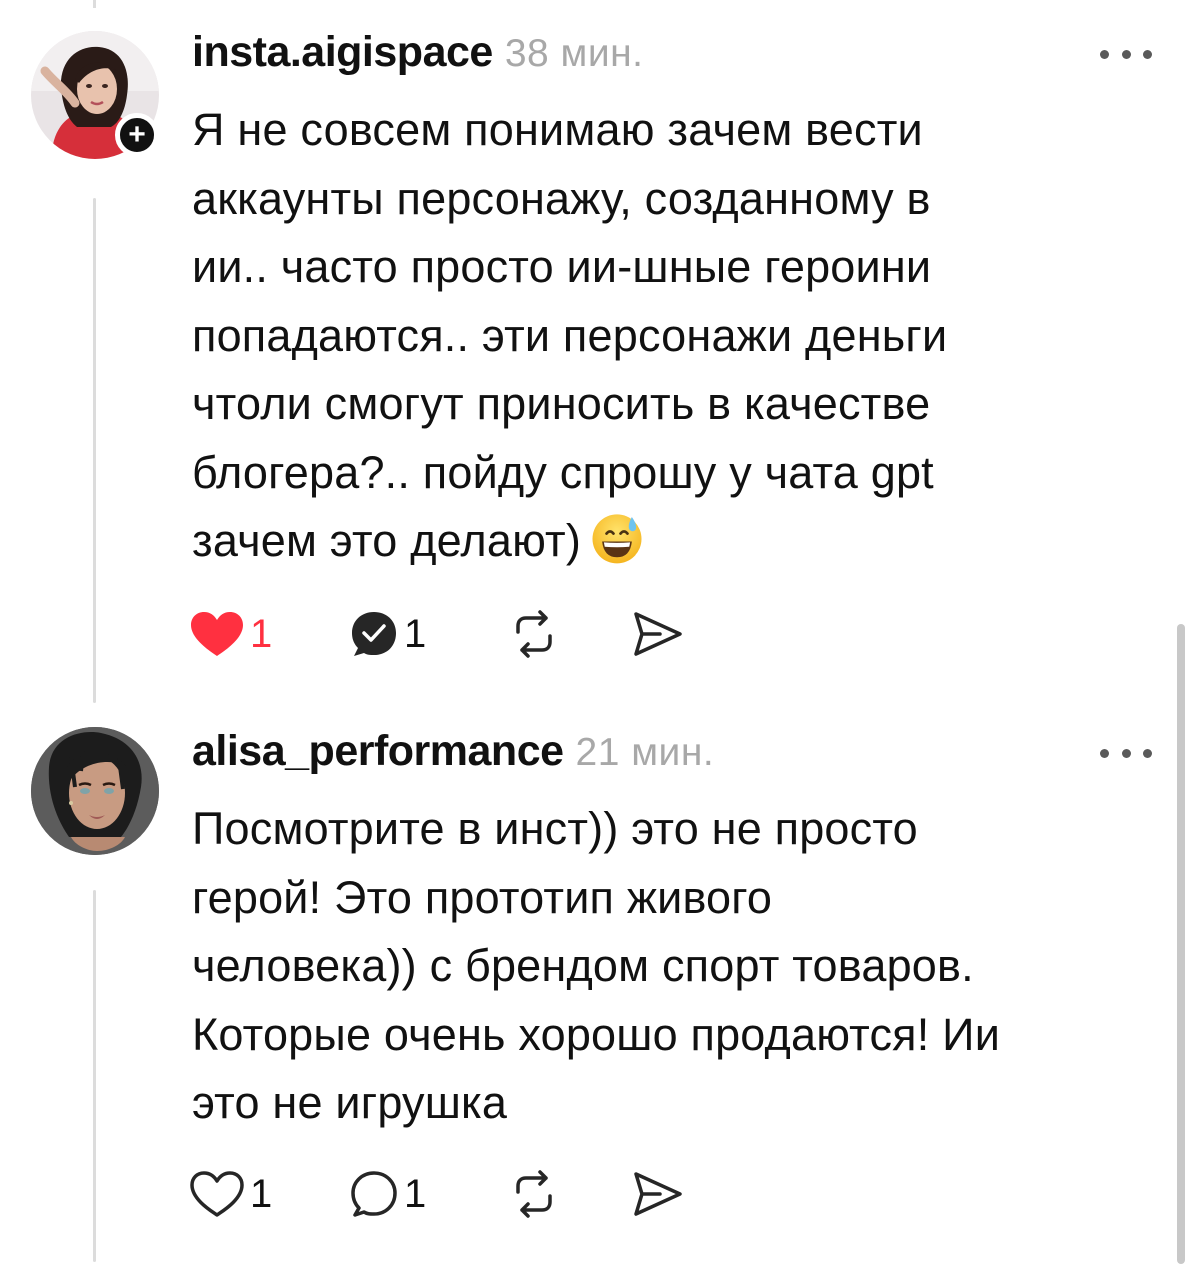  Describe the element at coordinates (482, 897) in the screenshot. I see `comment-text-line: герой! Это прототип живого` at that location.